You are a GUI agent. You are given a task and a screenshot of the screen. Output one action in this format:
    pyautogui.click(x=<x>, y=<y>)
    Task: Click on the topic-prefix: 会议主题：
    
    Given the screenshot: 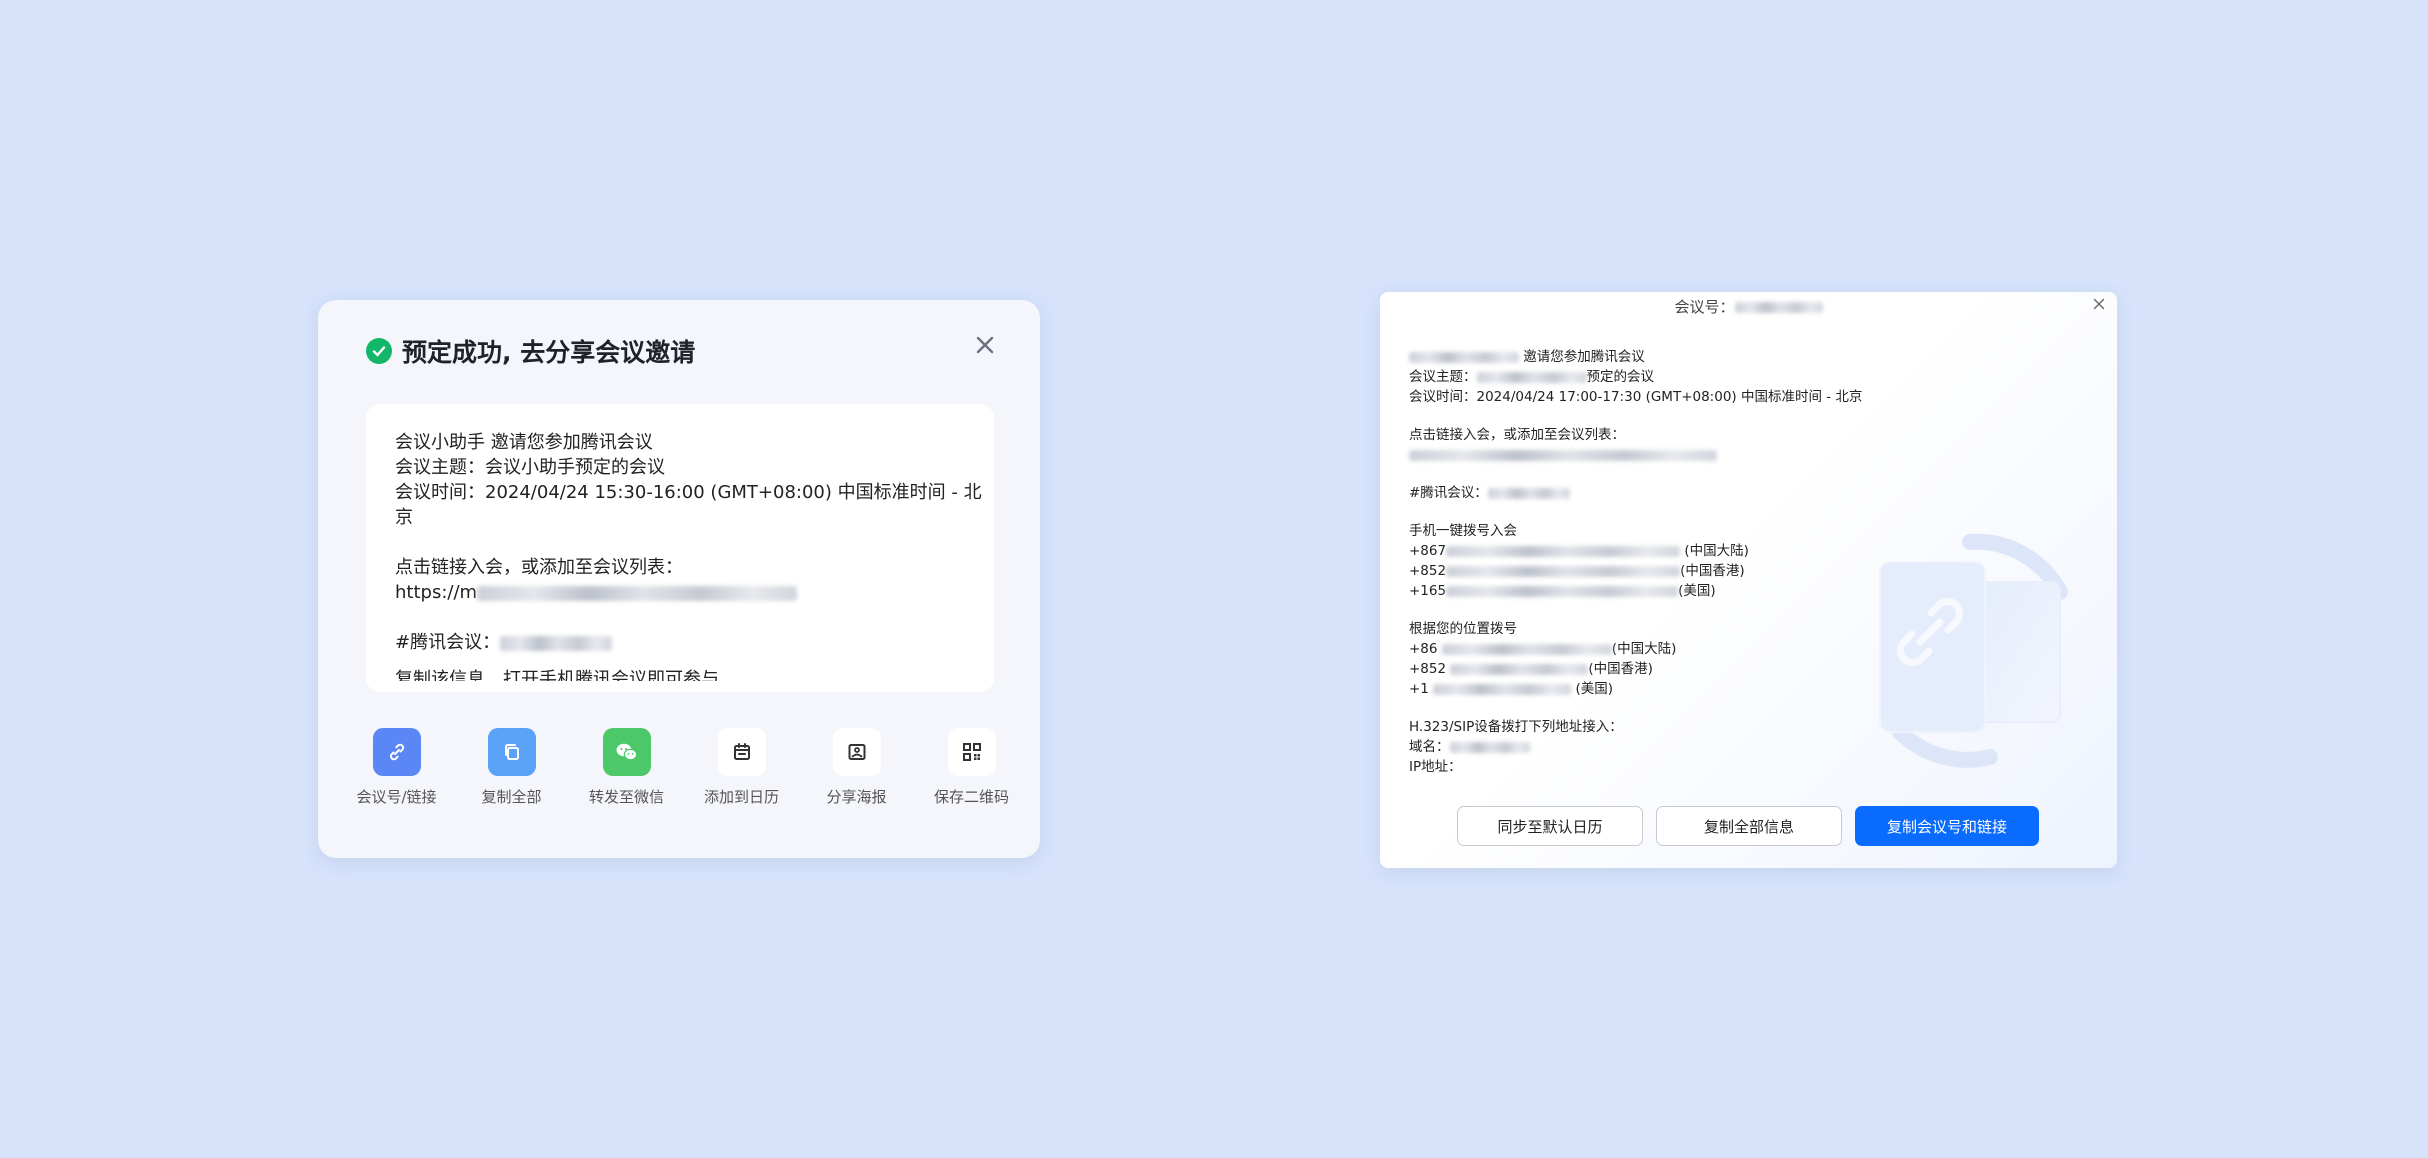 What is the action you would take?
    pyautogui.click(x=1443, y=377)
    